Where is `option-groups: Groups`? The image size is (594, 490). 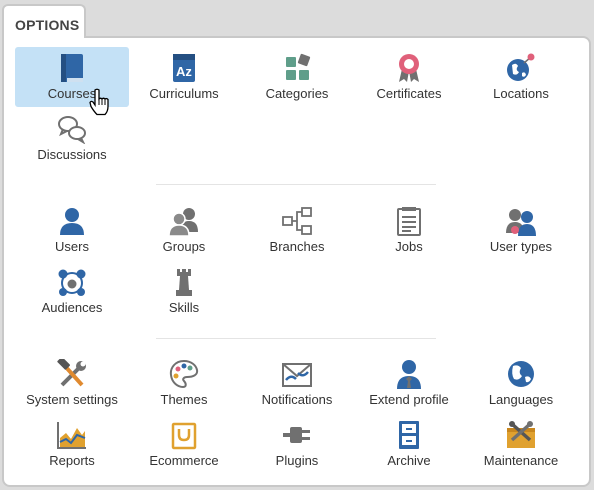 option-groups: Groups is located at coordinates (184, 230).